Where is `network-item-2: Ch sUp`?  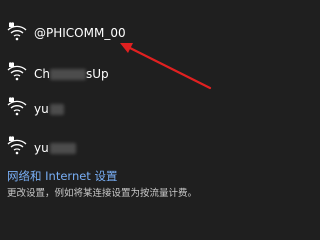 network-item-2: Ch sUp is located at coordinates (131, 72).